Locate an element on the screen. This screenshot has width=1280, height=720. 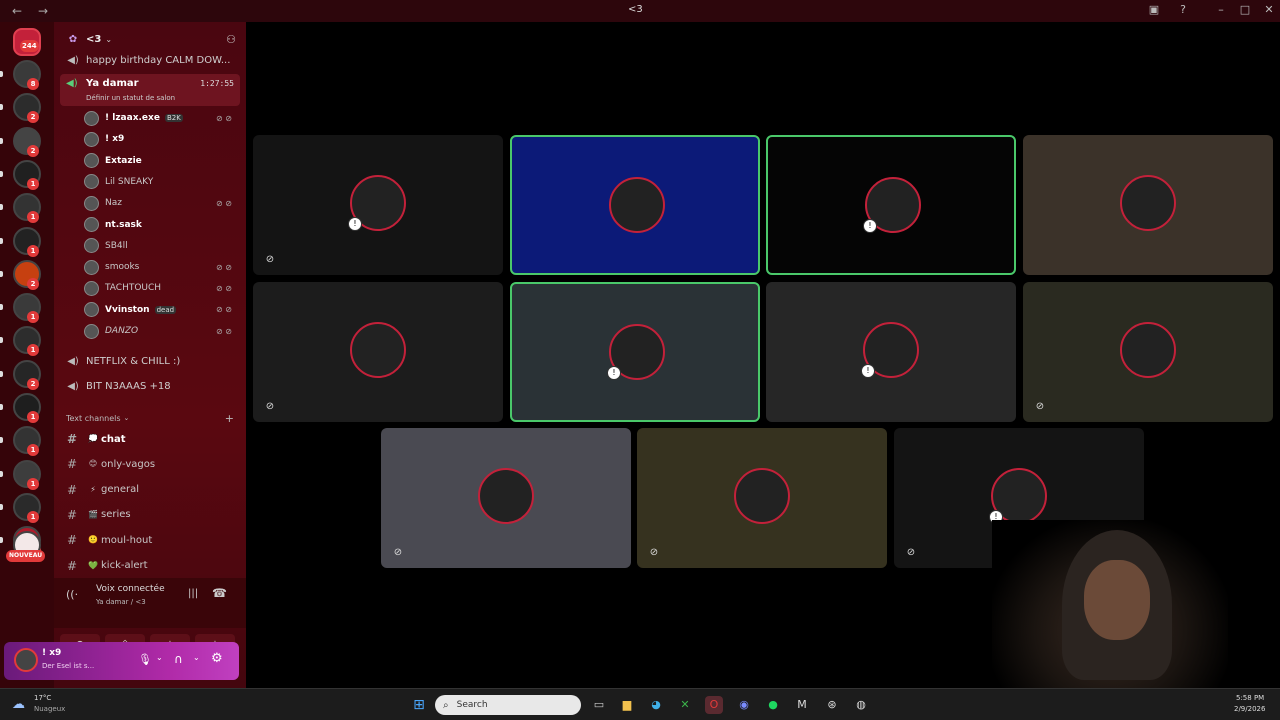
window-title: <3 is located at coordinates (635, 9).